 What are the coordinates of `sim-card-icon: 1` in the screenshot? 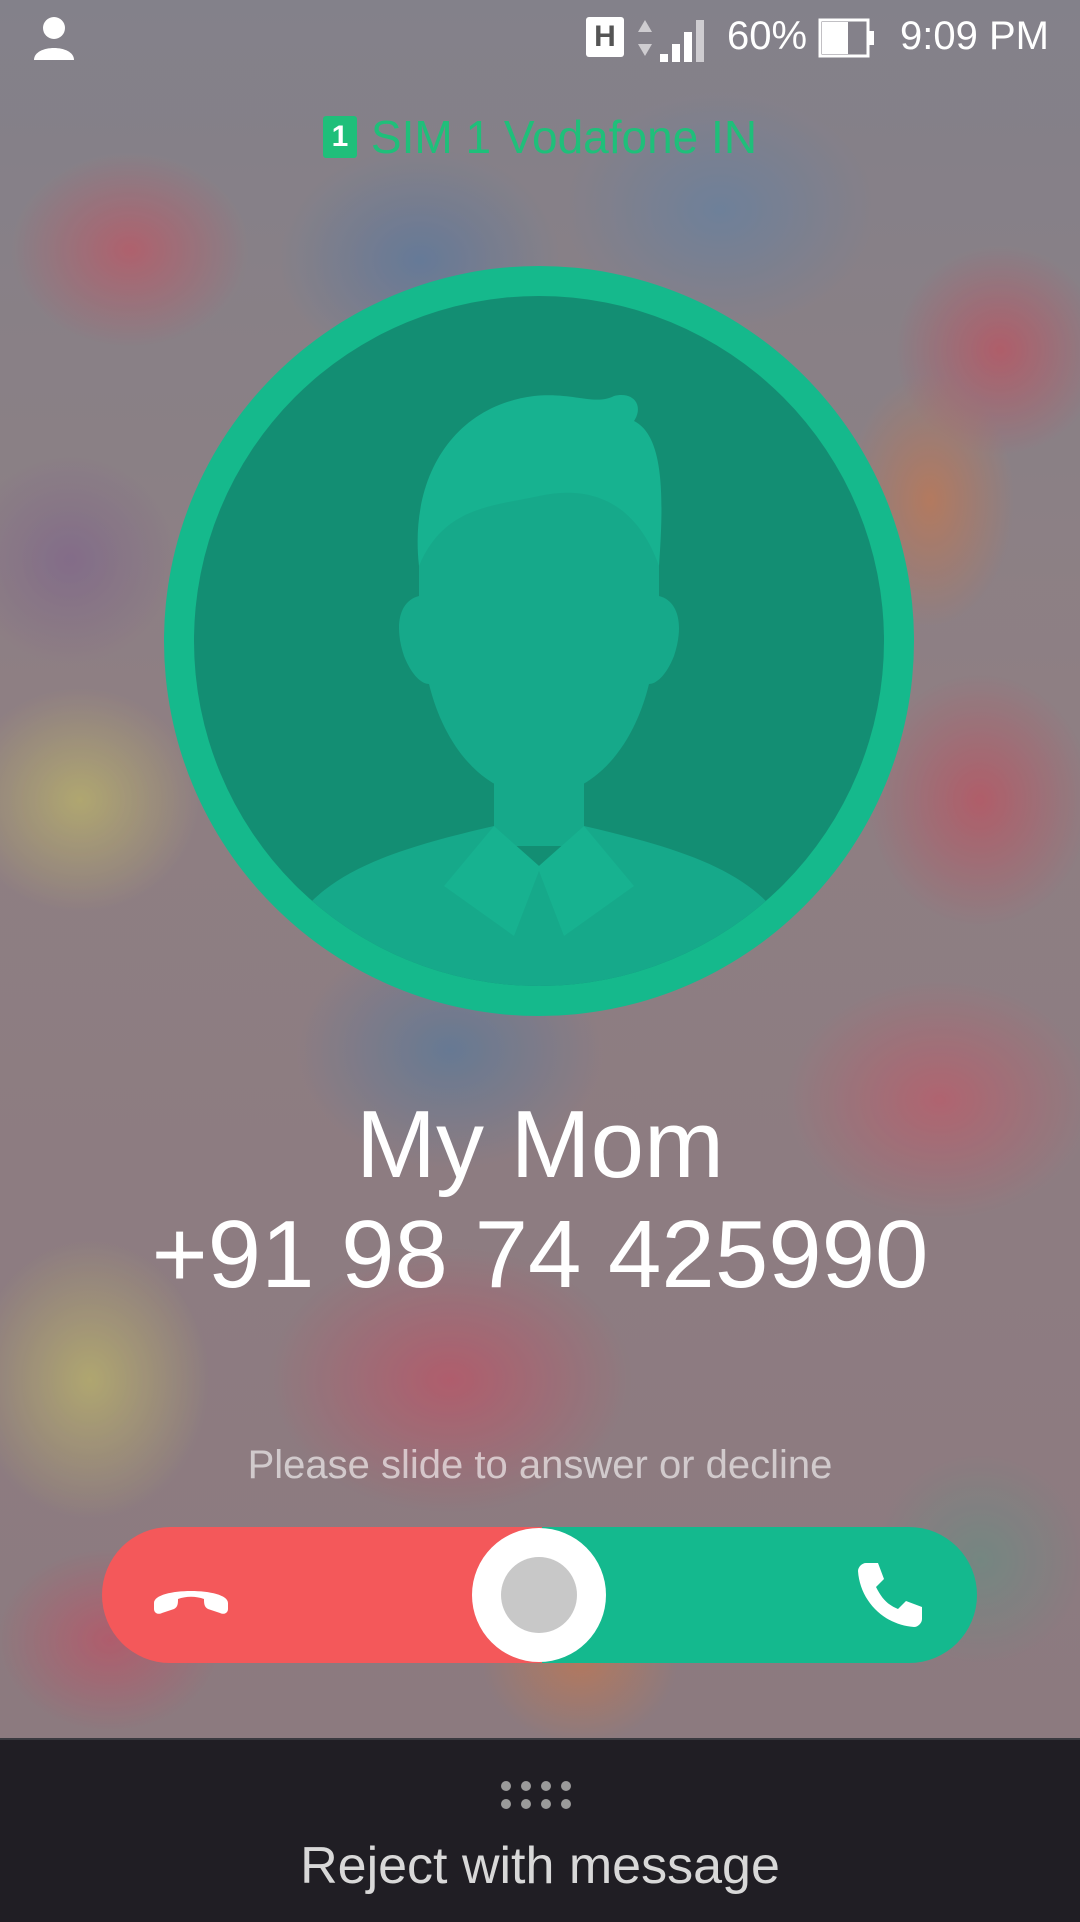 It's located at (339, 137).